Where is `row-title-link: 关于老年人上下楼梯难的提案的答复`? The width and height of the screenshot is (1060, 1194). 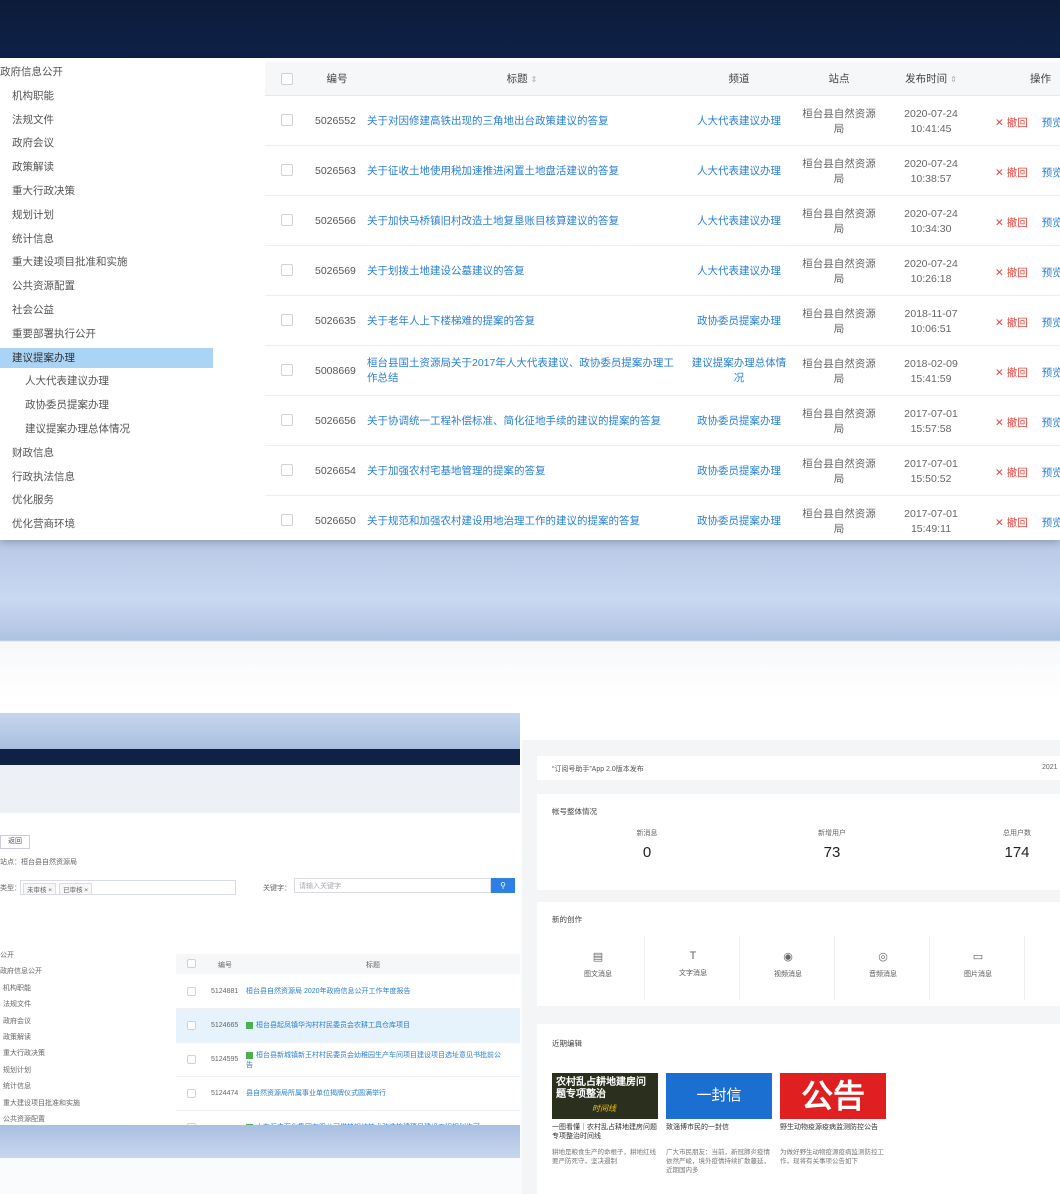
row-title-link: 关于老年人上下楼梯难的提案的答复 is located at coordinates (522, 321).